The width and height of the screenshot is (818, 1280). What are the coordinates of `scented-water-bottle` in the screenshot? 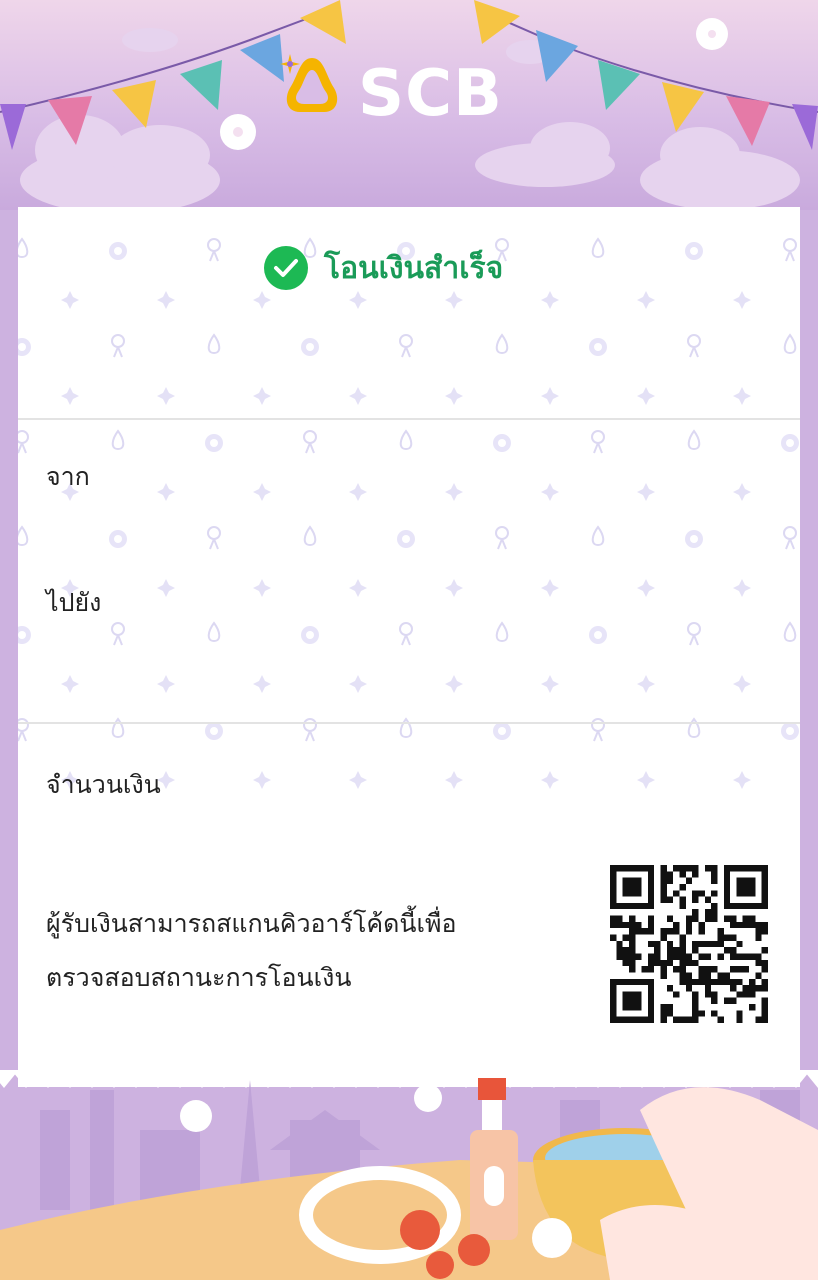 It's located at (494, 1159).